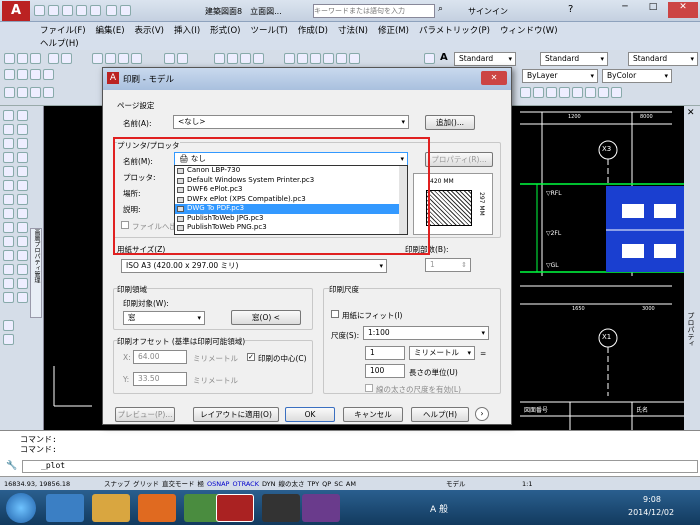  What do you see at coordinates (529, 31) in the screenshot?
I see `menu-window: ウィンドウ(W)` at bounding box center [529, 31].